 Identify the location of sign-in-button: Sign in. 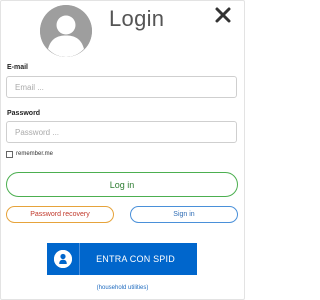
(184, 214).